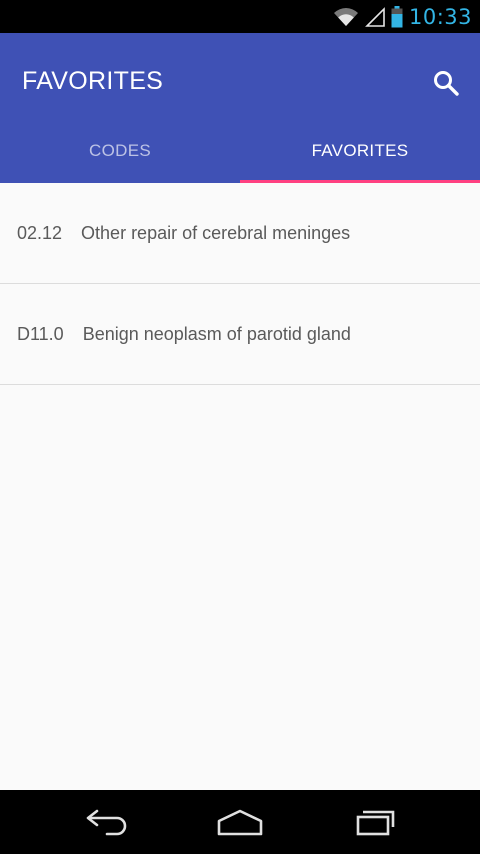 This screenshot has width=480, height=854. I want to click on search-button, so click(446, 83).